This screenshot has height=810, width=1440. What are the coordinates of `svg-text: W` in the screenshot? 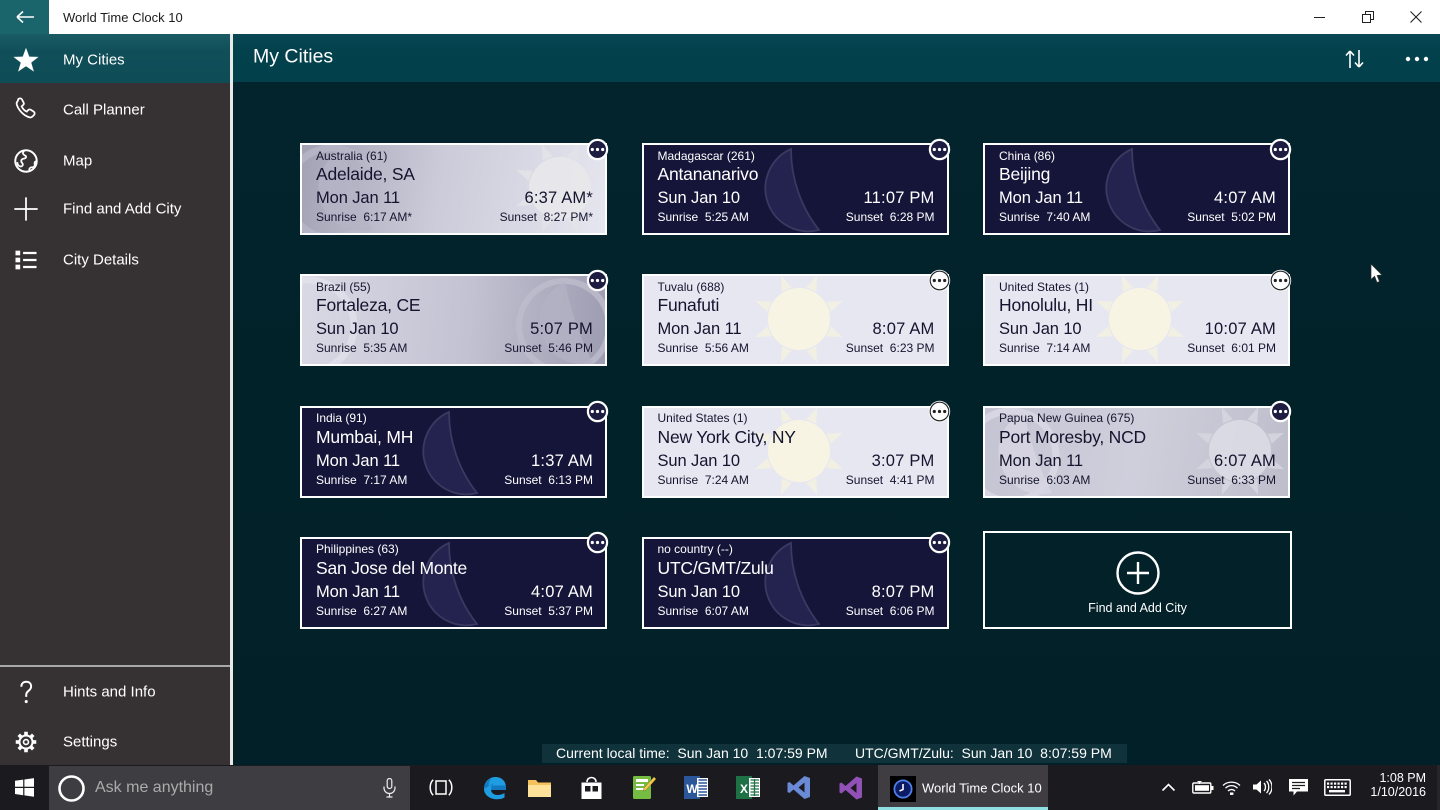 It's located at (692, 789).